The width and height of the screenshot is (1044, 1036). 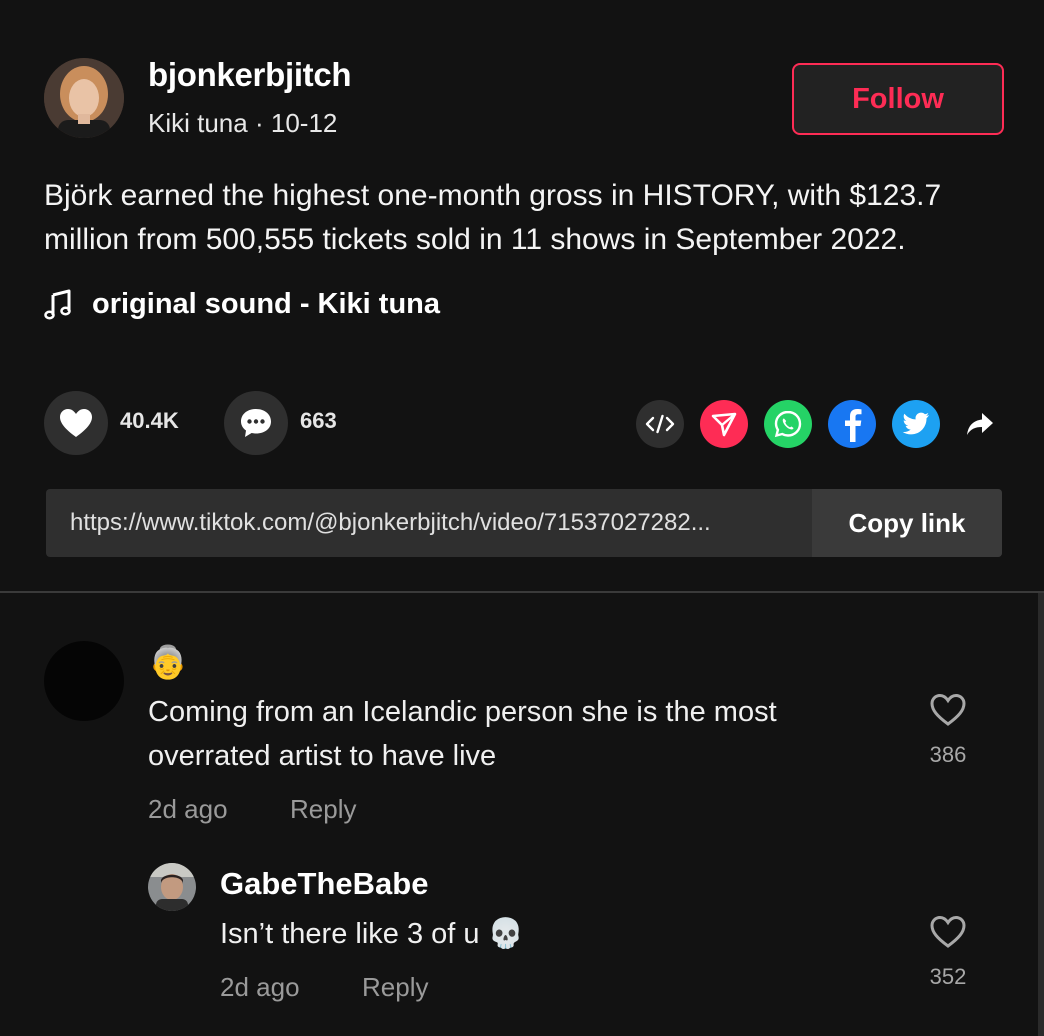 I want to click on author-username: bjonkerbjitch, so click(x=250, y=75).